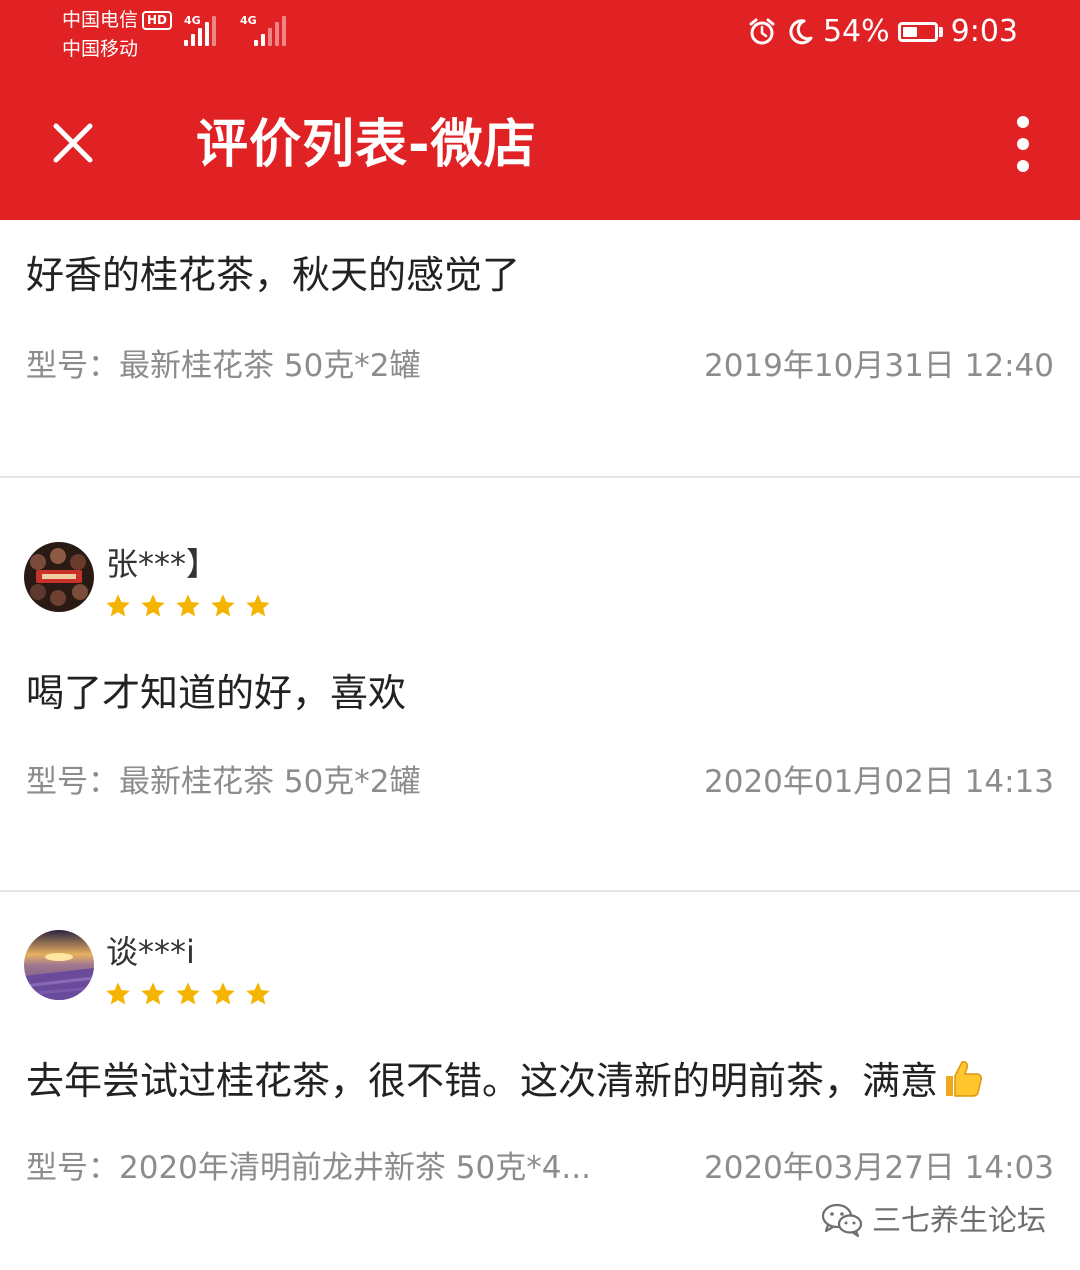 The height and width of the screenshot is (1270, 1080). What do you see at coordinates (482, 1081) in the screenshot?
I see `review-content-text: 去年尝试过桂花茶，很不错。这次清新的明前茶，满意` at bounding box center [482, 1081].